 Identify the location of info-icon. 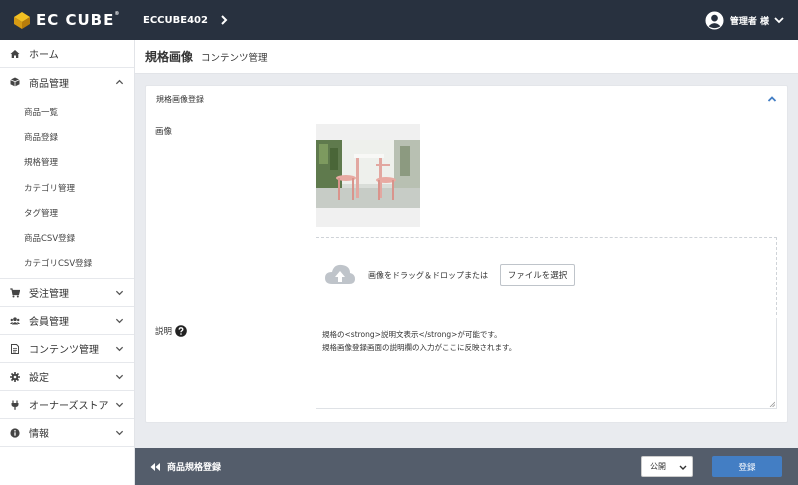
(15, 432).